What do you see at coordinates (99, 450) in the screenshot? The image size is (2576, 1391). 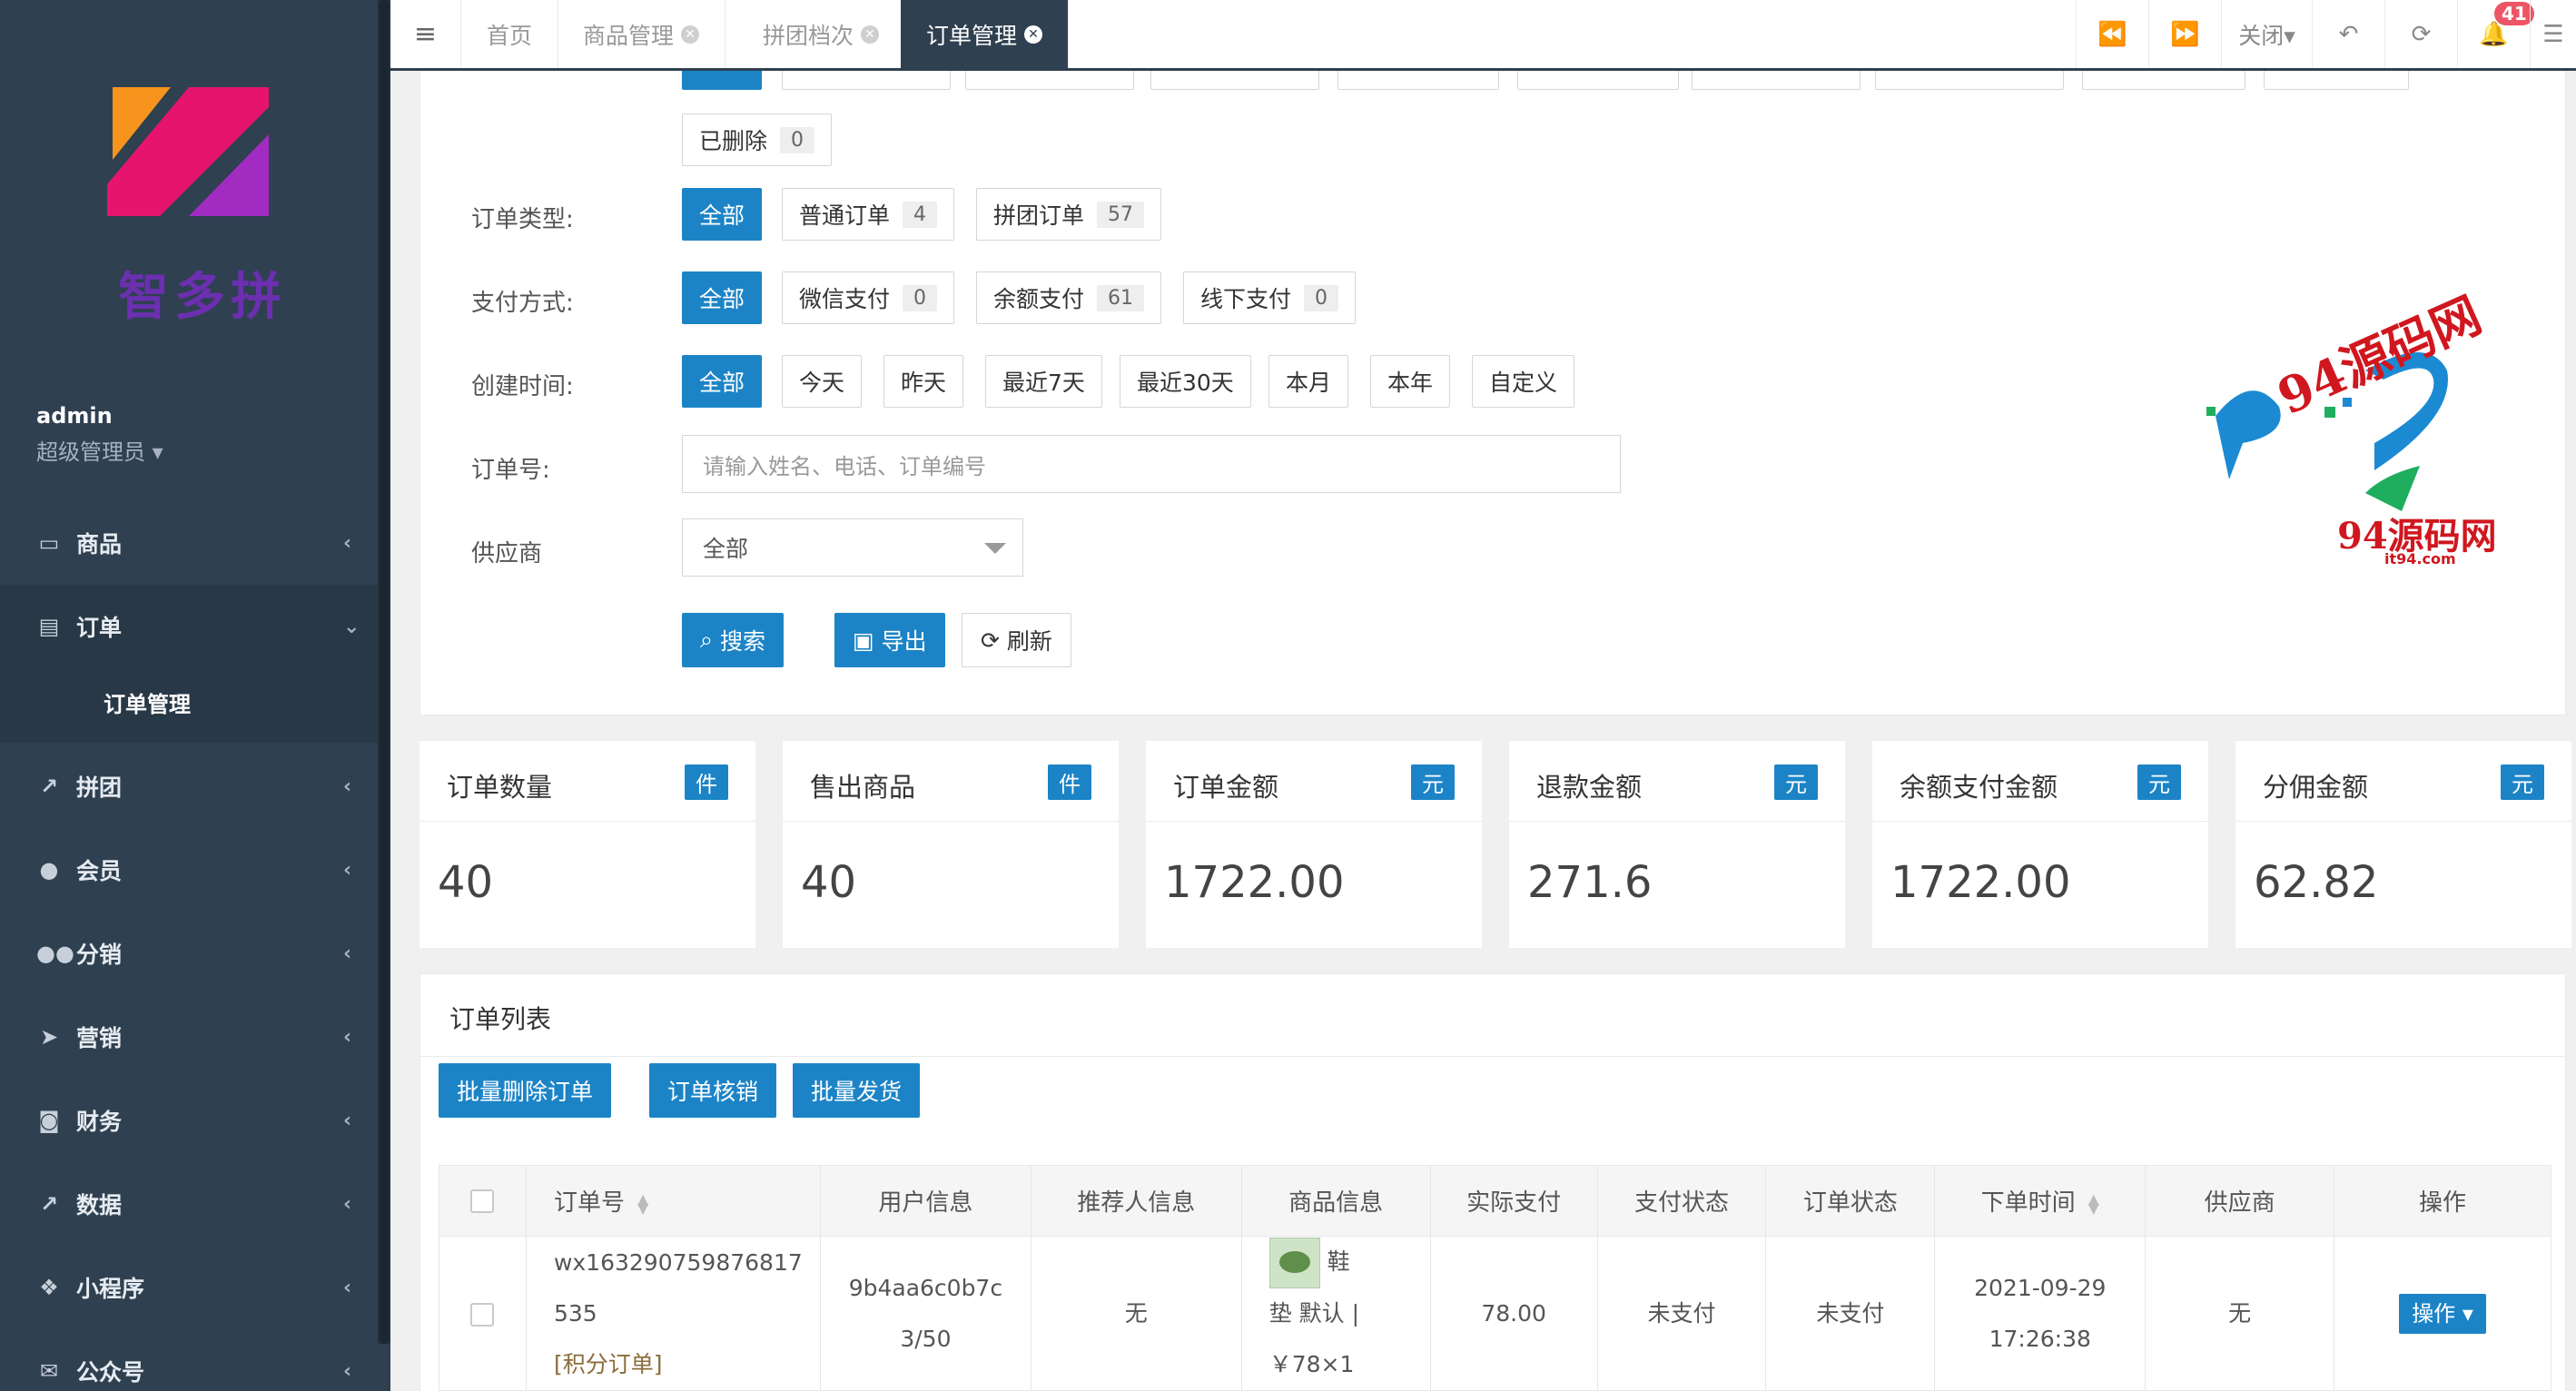 I see `profile-role-dropdown: 超级管理员 ▾` at bounding box center [99, 450].